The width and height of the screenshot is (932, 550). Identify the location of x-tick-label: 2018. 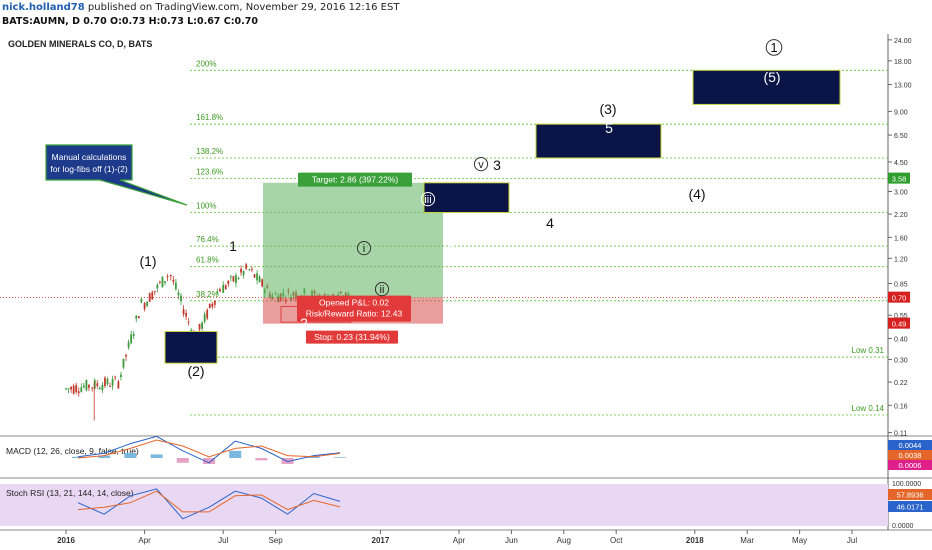
(695, 540).